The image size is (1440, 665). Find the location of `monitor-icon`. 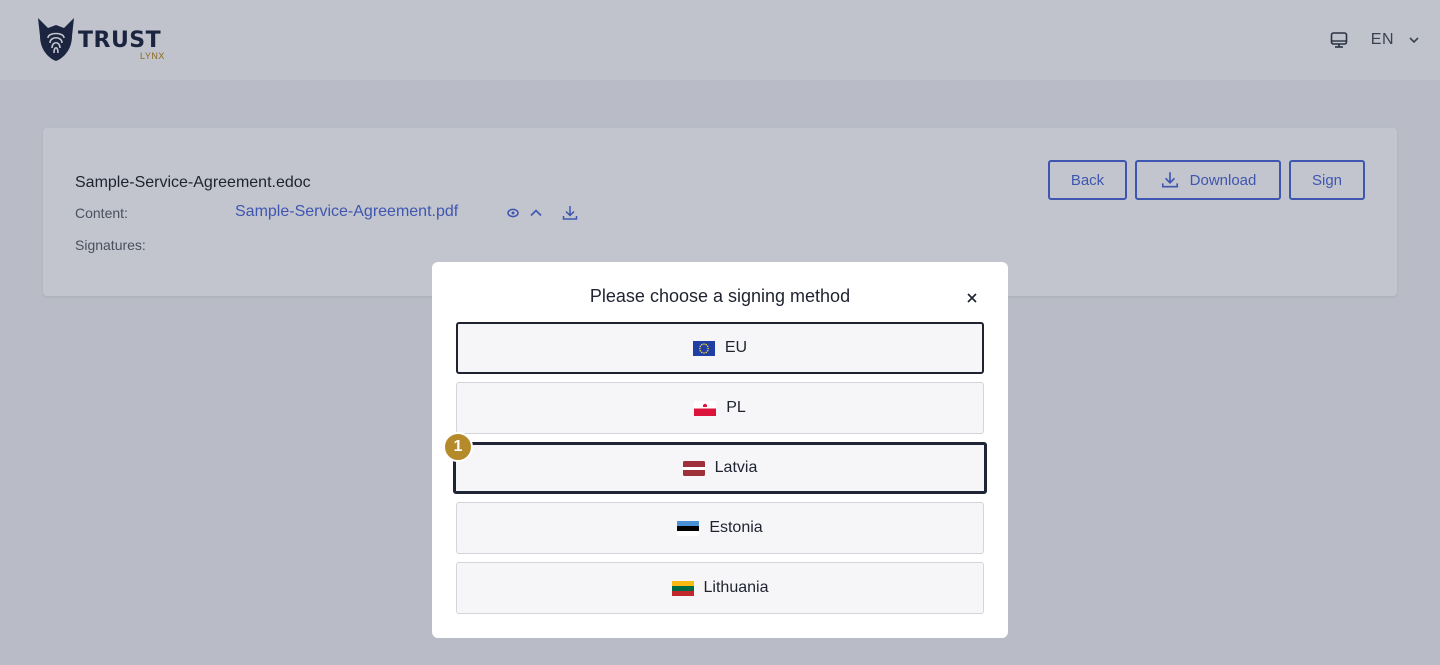

monitor-icon is located at coordinates (1339, 40).